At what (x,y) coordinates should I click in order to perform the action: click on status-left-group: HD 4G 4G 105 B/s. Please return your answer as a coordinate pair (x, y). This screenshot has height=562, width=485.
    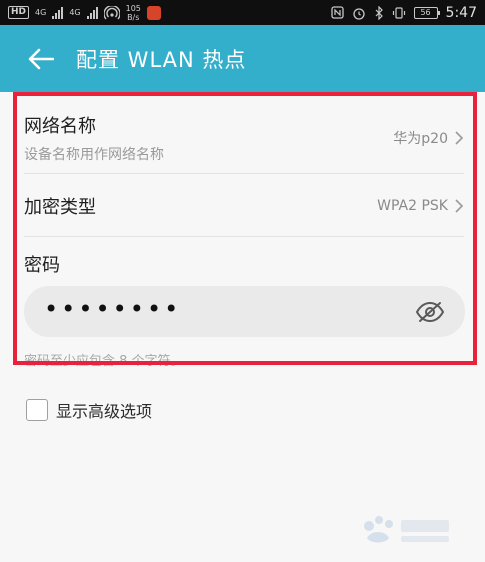
    Looking at the image, I should click on (84, 13).